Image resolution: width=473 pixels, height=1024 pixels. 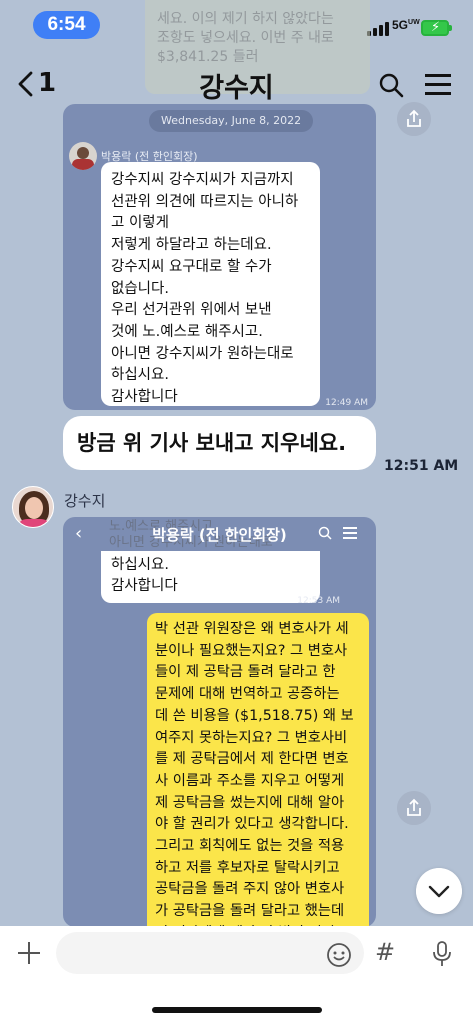 What do you see at coordinates (29, 953) in the screenshot?
I see `plus-icon` at bounding box center [29, 953].